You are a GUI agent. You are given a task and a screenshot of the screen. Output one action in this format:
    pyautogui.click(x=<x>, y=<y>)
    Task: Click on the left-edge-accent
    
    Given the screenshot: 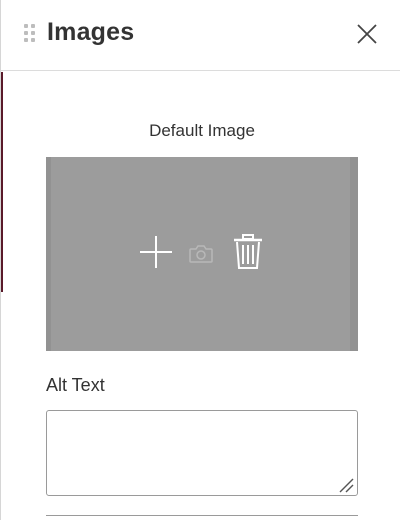 What is the action you would take?
    pyautogui.click(x=2, y=182)
    